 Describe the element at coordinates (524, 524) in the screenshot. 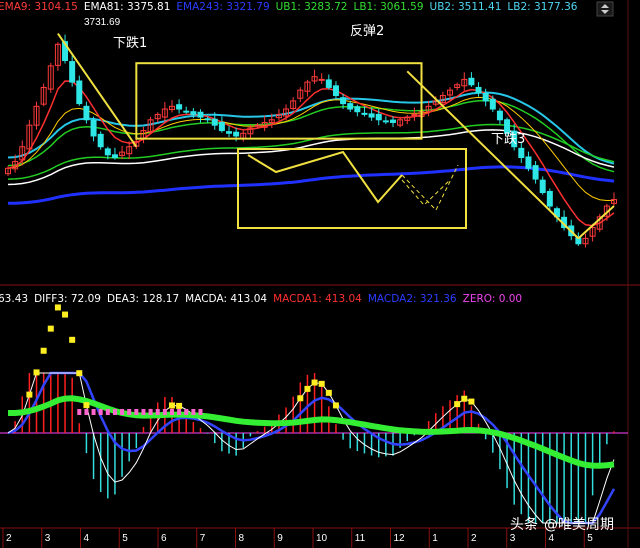

I see `watermark-brand: 头条` at that location.